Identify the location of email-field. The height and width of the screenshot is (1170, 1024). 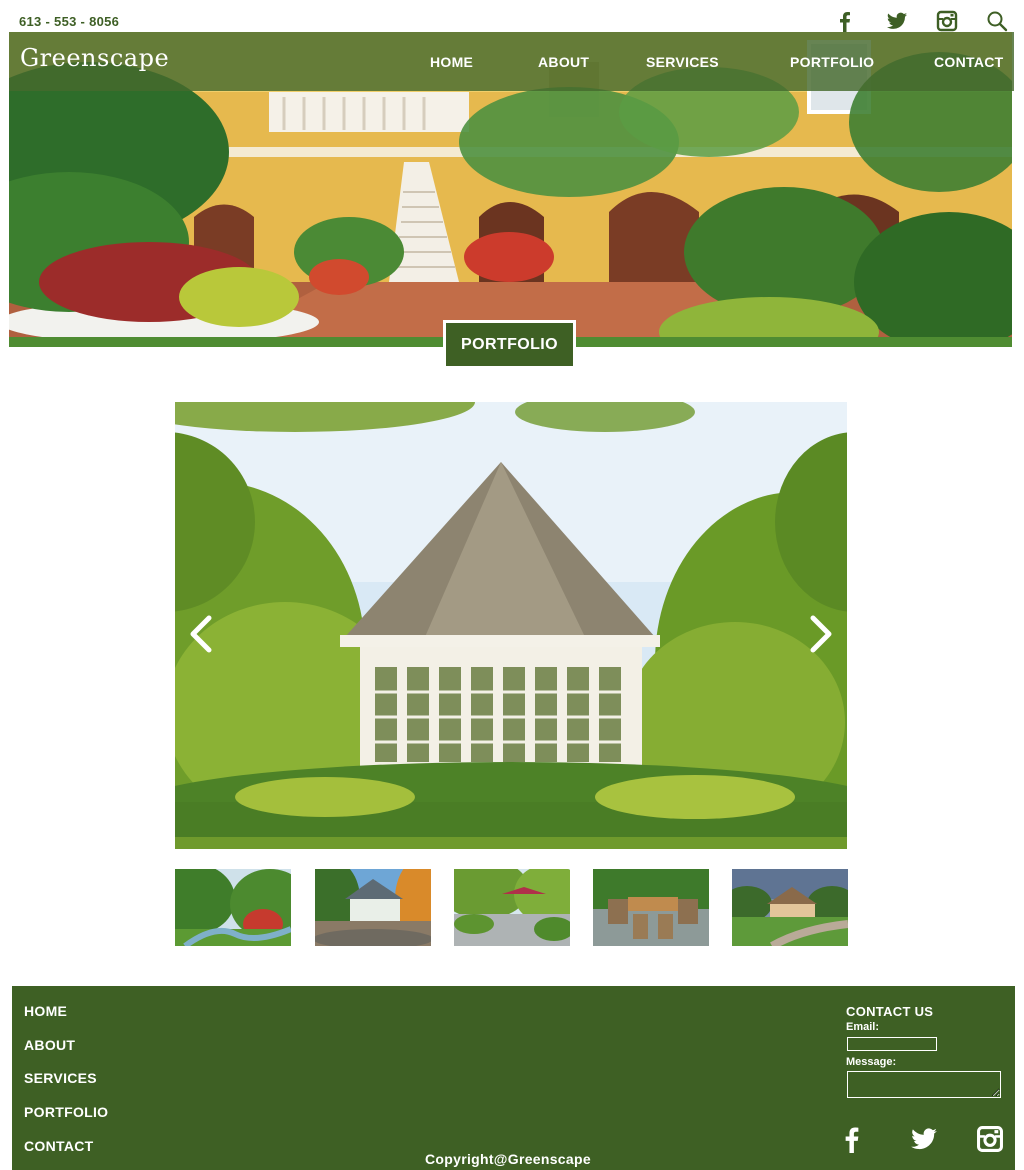
(892, 1044).